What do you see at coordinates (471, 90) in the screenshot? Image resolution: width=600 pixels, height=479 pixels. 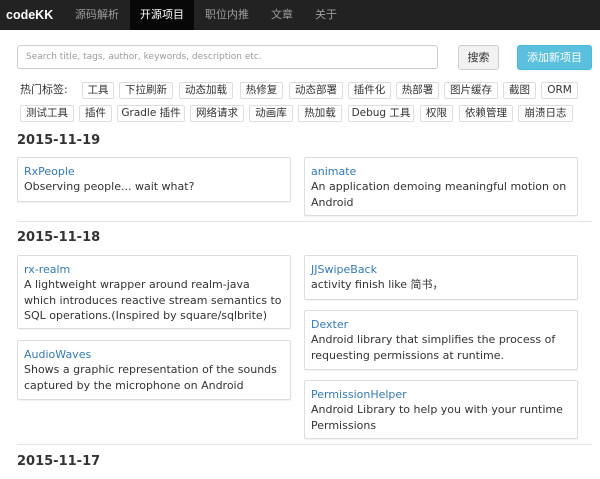 I see `tag-item: 图片缓存` at bounding box center [471, 90].